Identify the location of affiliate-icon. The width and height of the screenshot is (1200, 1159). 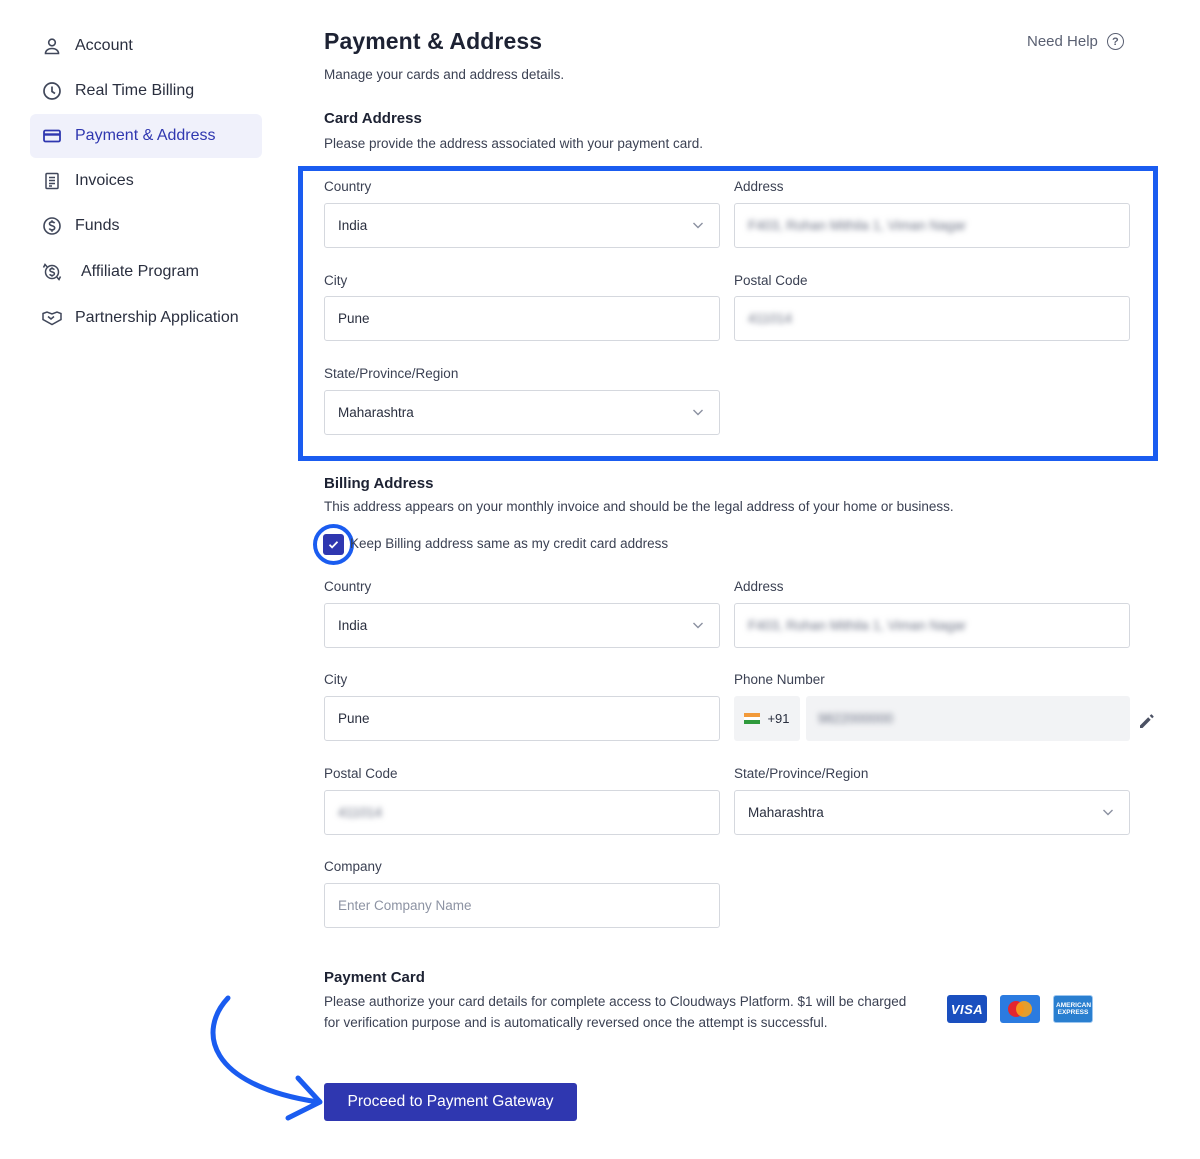
(52, 272).